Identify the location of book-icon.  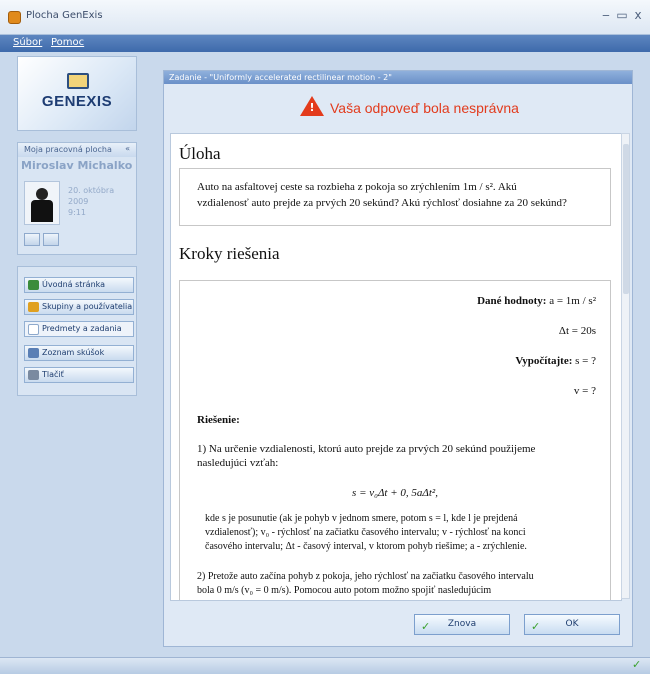
(78, 81).